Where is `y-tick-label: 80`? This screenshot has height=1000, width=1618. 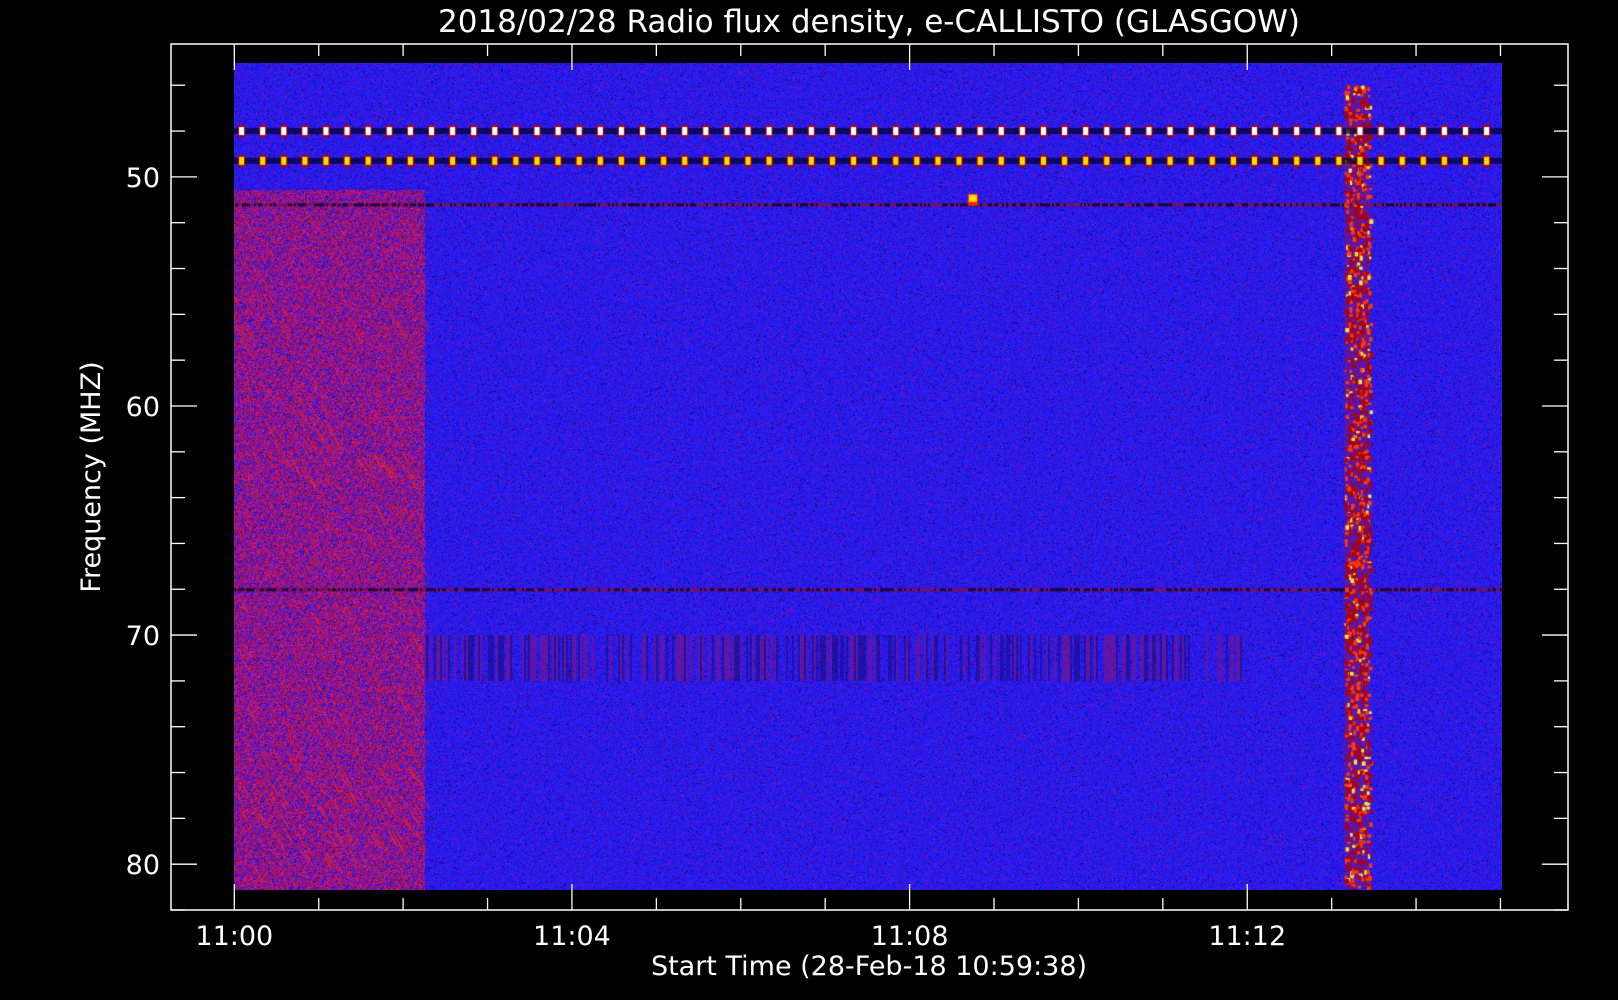 y-tick-label: 80 is located at coordinates (143, 865).